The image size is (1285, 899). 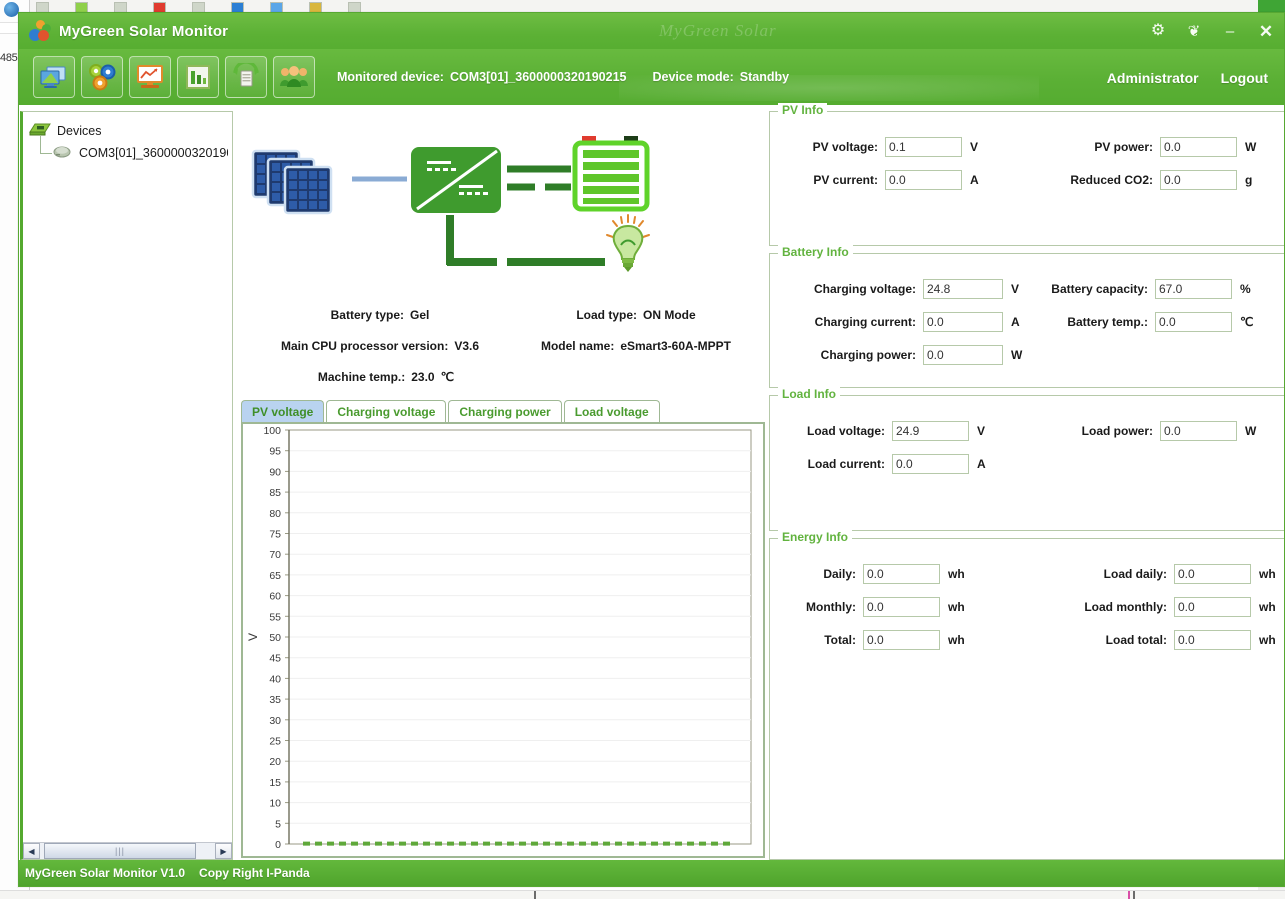 What do you see at coordinates (386, 411) in the screenshot?
I see `tab-charging-voltage: Charging voltage` at bounding box center [386, 411].